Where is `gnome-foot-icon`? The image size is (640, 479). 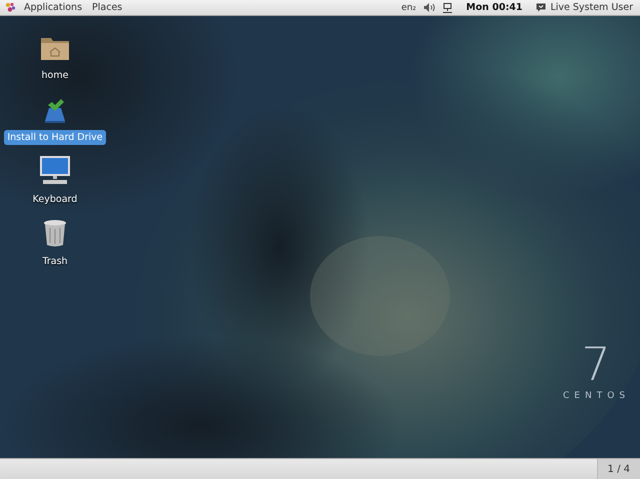 gnome-foot-icon is located at coordinates (10, 7).